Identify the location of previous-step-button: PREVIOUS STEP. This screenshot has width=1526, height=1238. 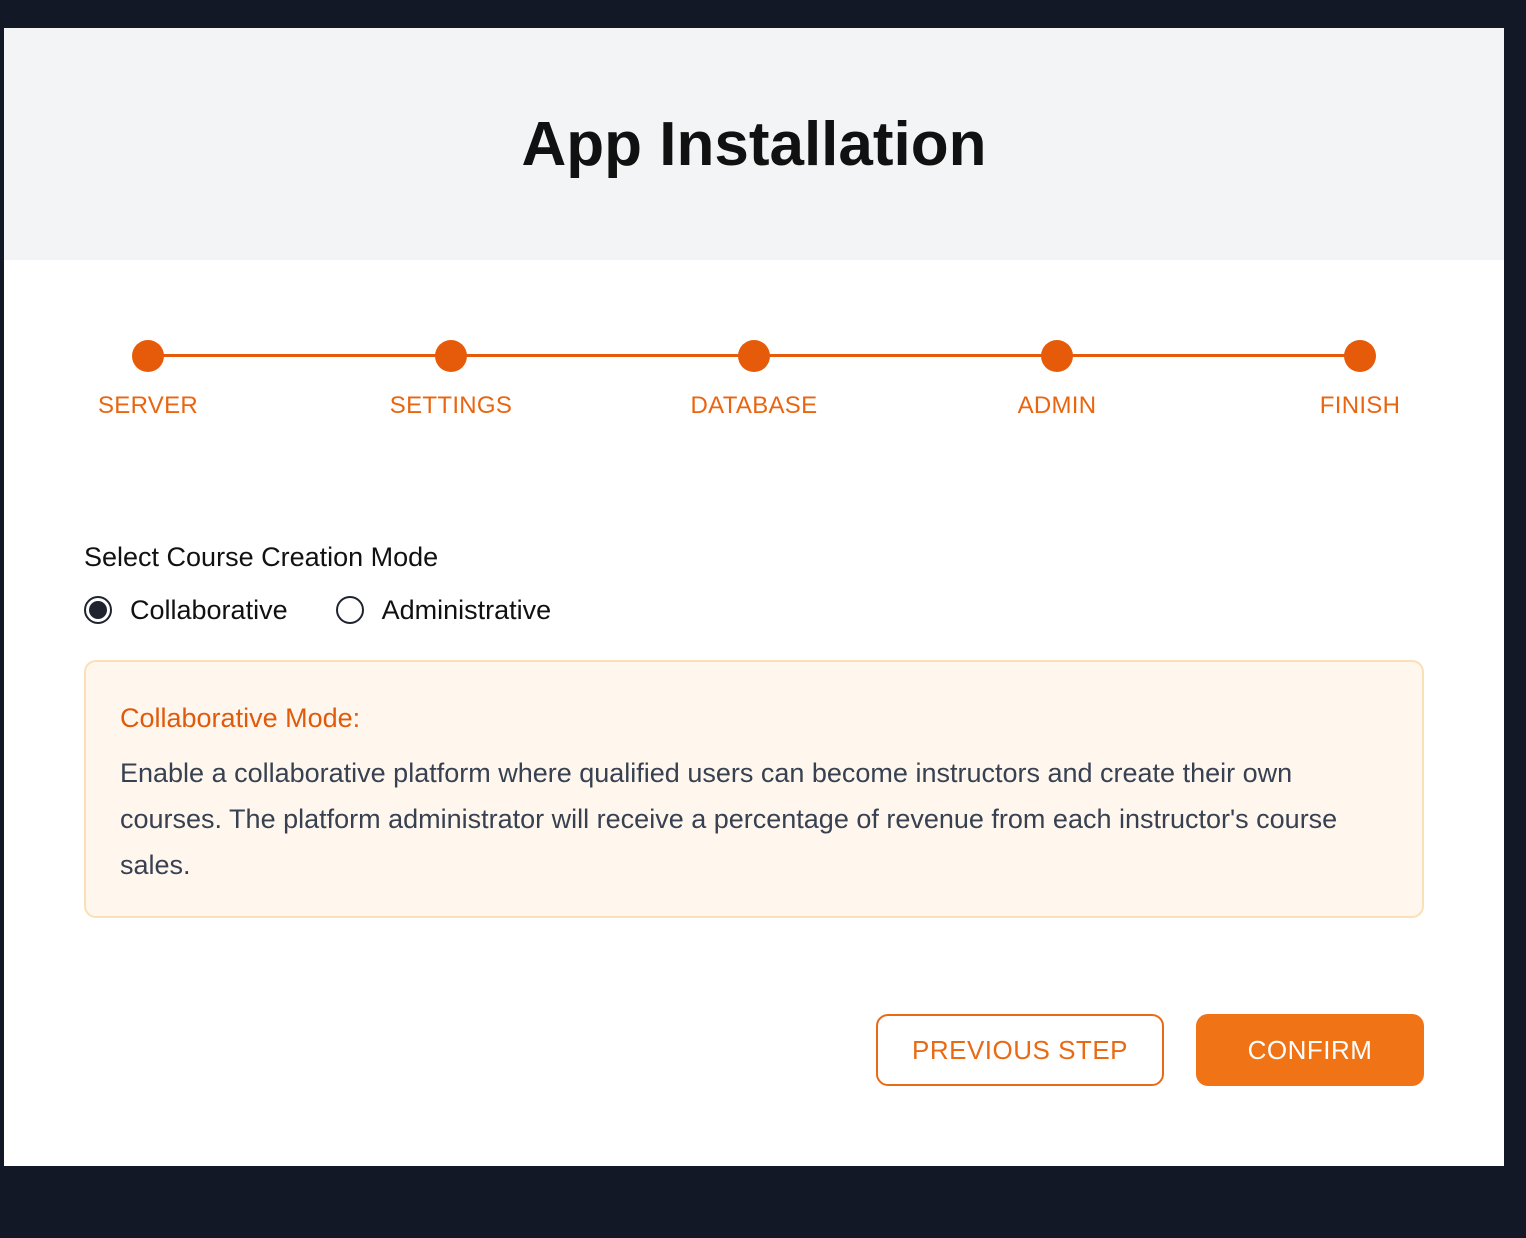
(1020, 1050).